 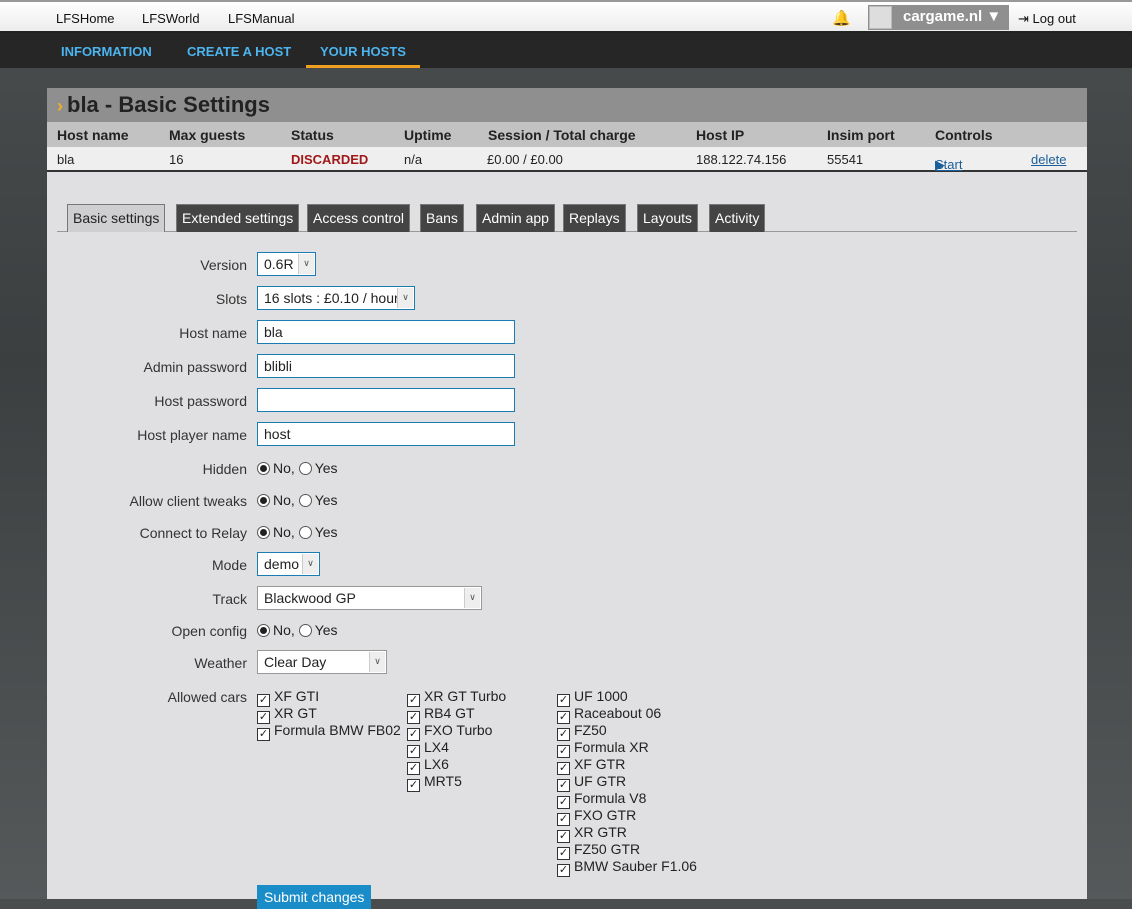 What do you see at coordinates (263, 500) in the screenshot?
I see `client-tweaks-no-radio` at bounding box center [263, 500].